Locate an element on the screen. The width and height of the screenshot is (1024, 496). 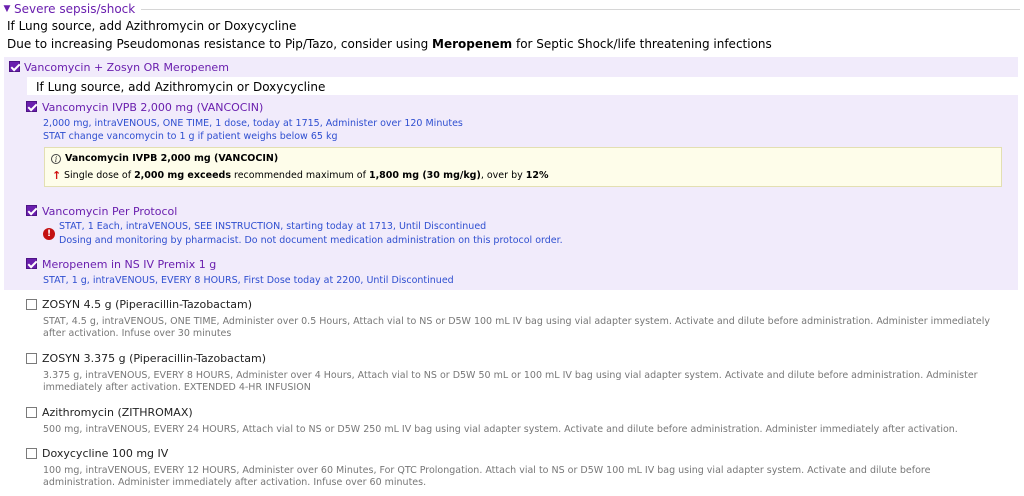
group-label: Vancomycin + Zosyn OR Meropenem is located at coordinates (126, 67).